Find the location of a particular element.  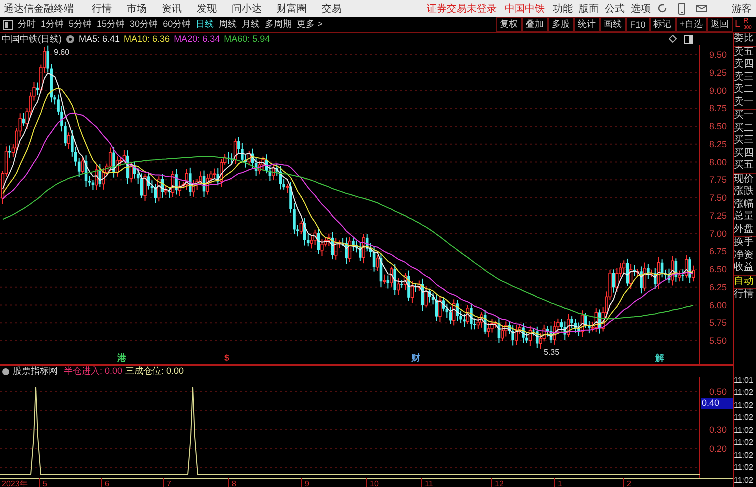

period-tab: 日线 is located at coordinates (205, 24).